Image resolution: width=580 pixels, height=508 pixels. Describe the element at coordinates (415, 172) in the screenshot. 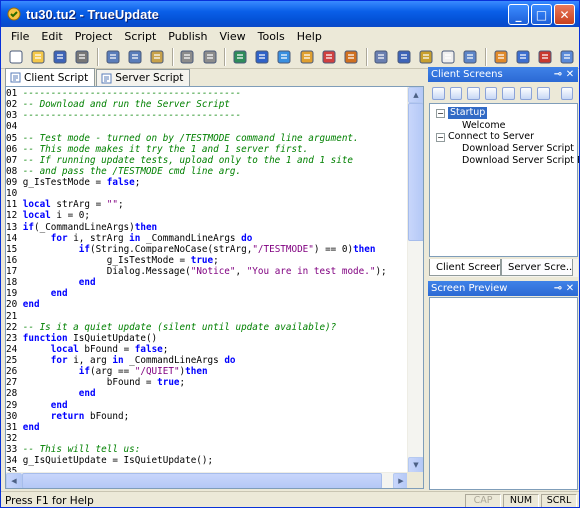

I see `vertical-scroll-thumb` at that location.